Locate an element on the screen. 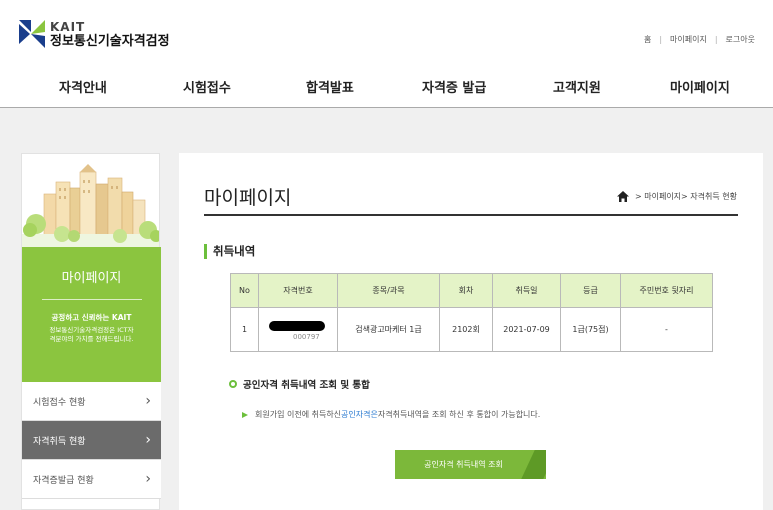  sidebar-menu: 시험접수 현황 › 자격취득 현황 › 자격증발급 현황 › is located at coordinates (91, 440).